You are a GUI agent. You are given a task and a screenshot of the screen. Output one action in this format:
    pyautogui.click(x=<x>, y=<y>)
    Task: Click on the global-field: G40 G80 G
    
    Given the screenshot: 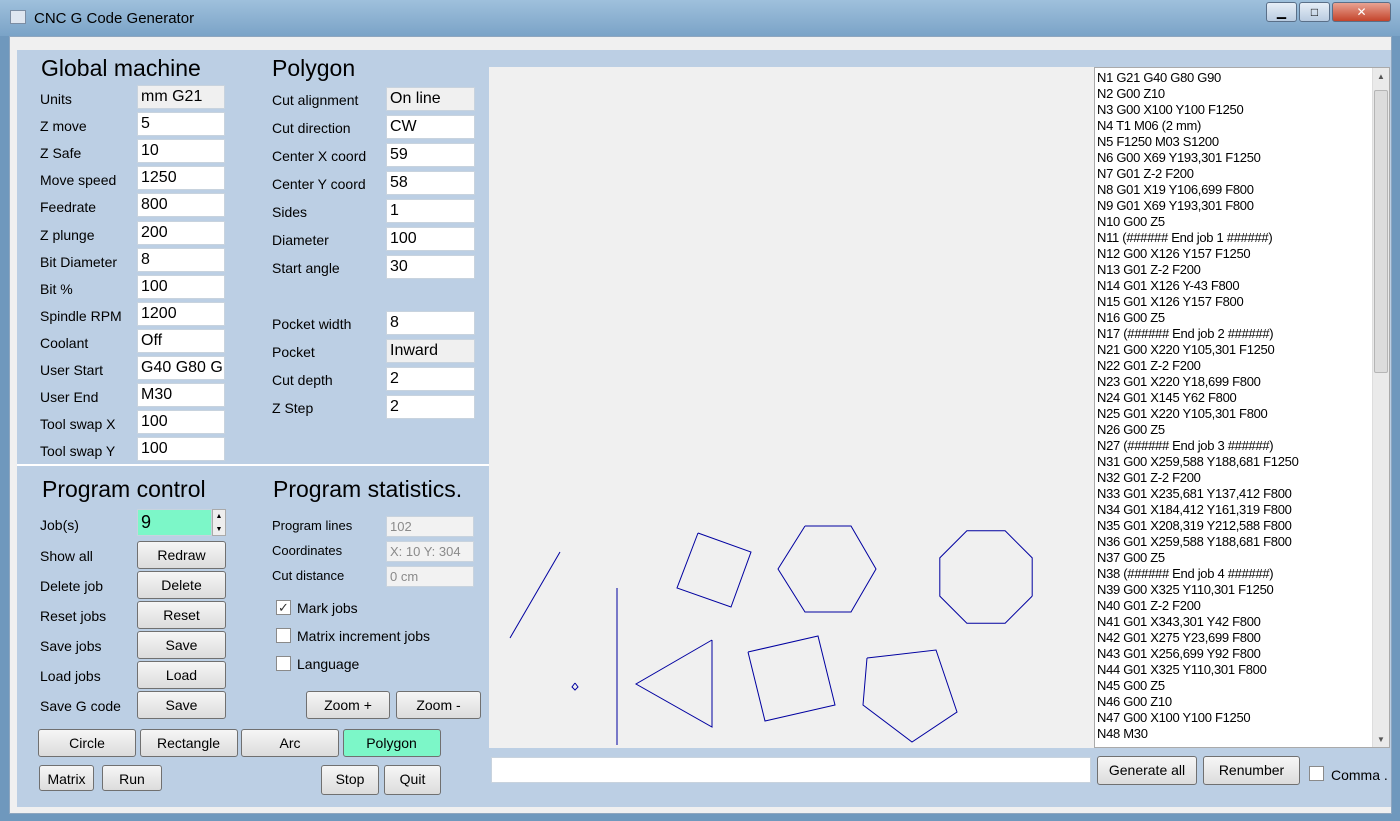 What is the action you would take?
    pyautogui.click(x=181, y=368)
    